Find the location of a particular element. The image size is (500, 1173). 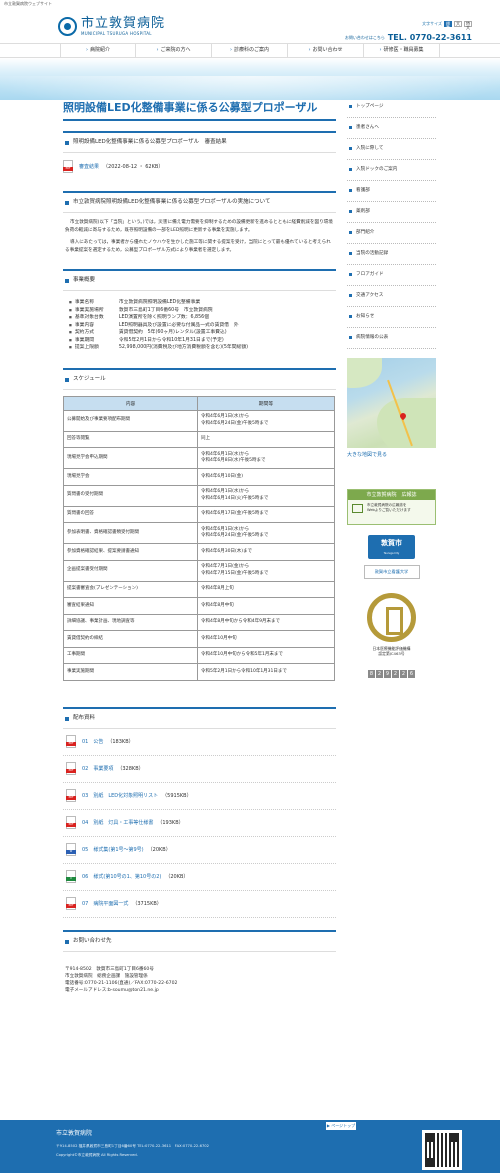

period-line: 同上 is located at coordinates (205, 438).